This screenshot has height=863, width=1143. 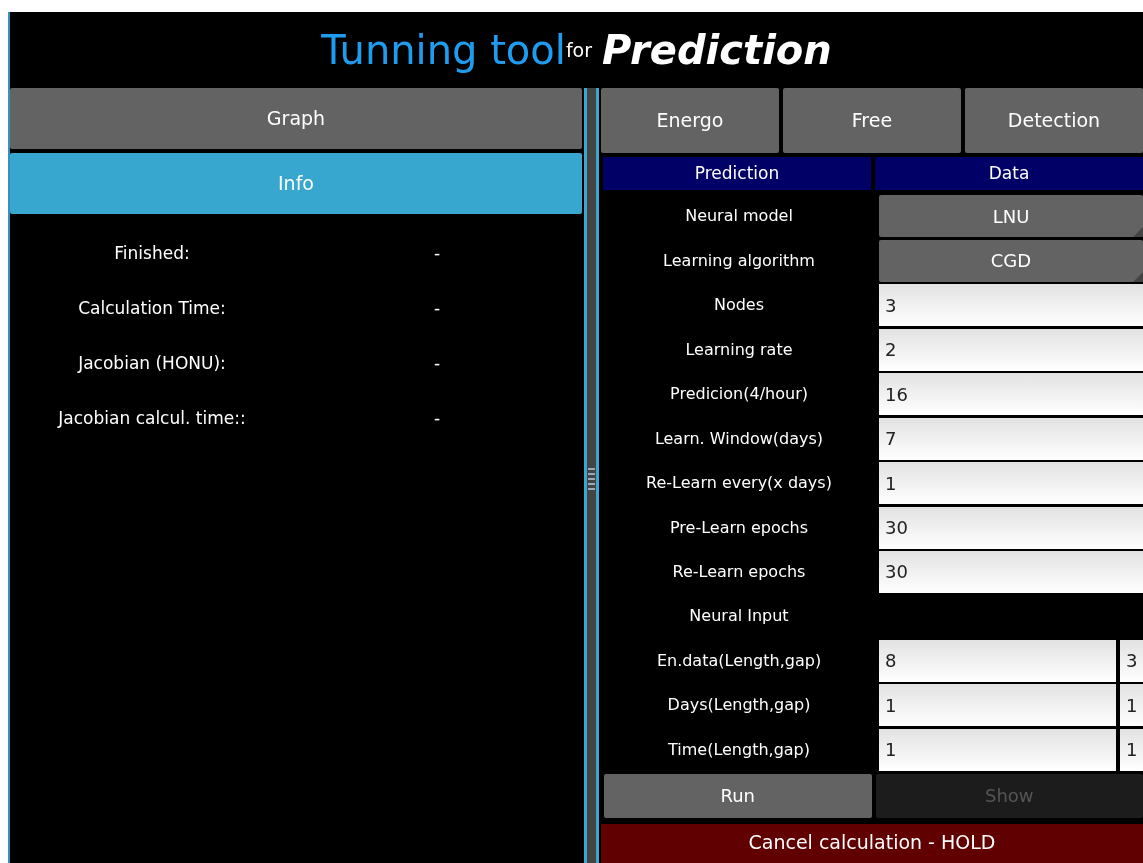 I want to click on field-label: Learning rate, so click(x=739, y=349).